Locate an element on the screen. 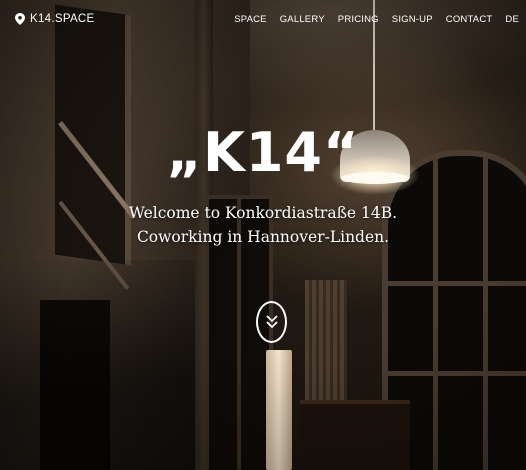 The image size is (526, 470). nav-item-gallery: GALLERY is located at coordinates (302, 19).